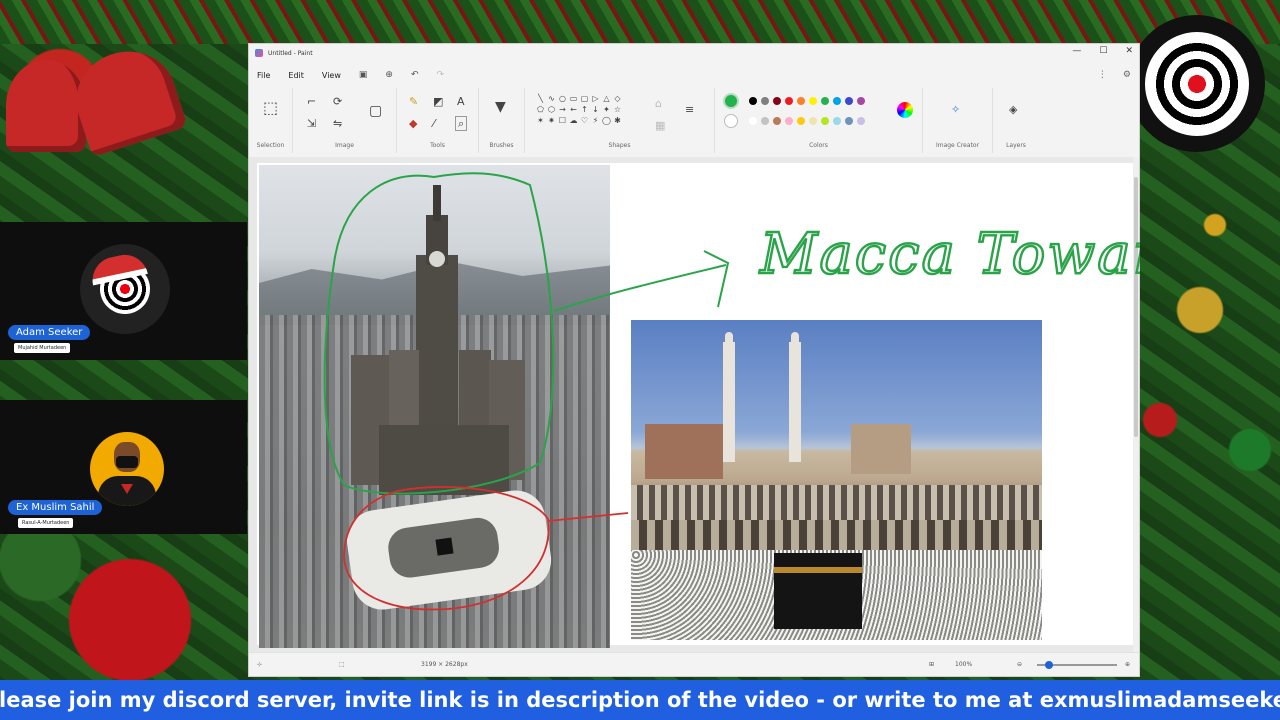  Describe the element at coordinates (731, 121) in the screenshot. I see `secondary-color-swatch` at that location.